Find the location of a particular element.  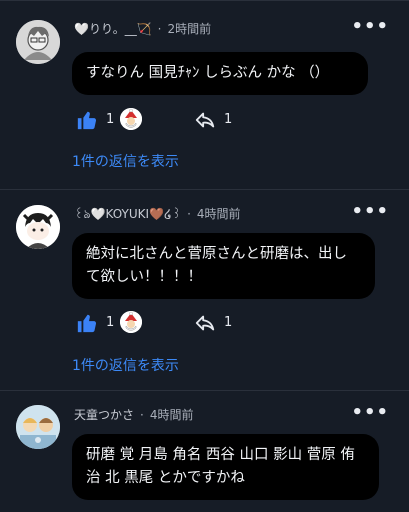

comment-username: 🤍りり。__🏹 is located at coordinates (113, 29).